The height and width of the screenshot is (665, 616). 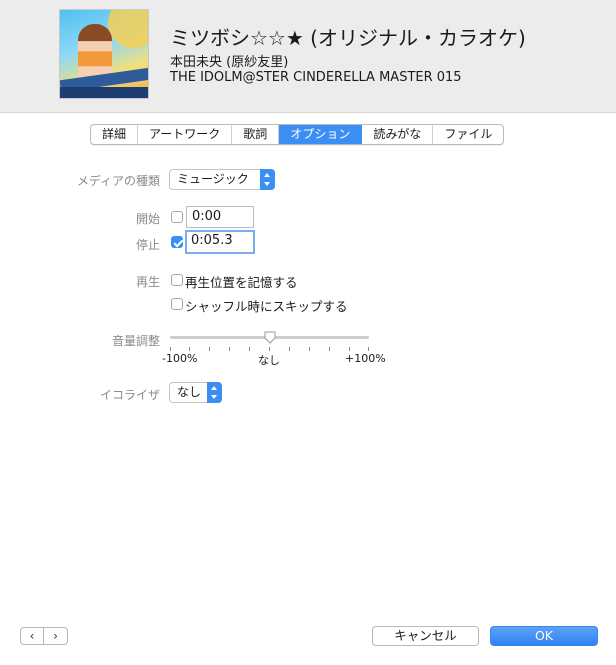 I want to click on playback-label: 再生, so click(x=147, y=282).